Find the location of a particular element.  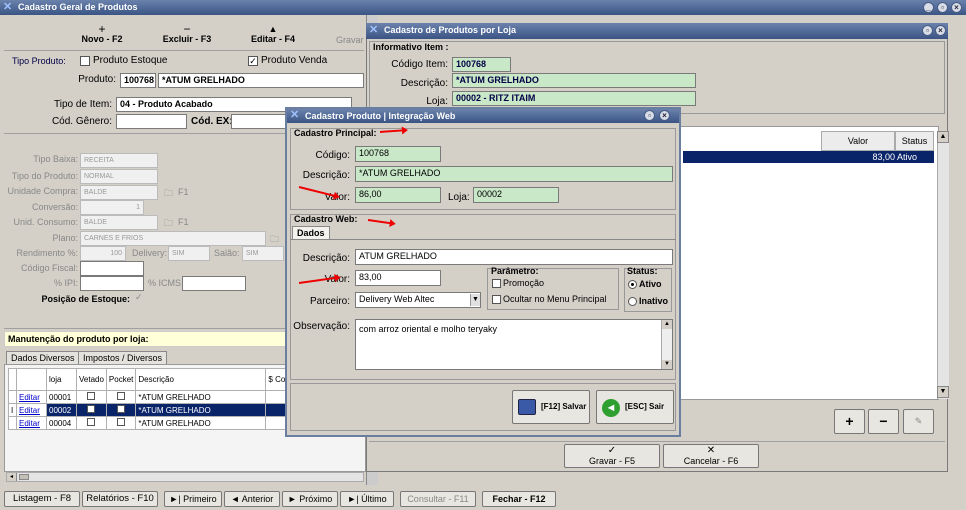

rendimento-field: 100 is located at coordinates (103, 253).